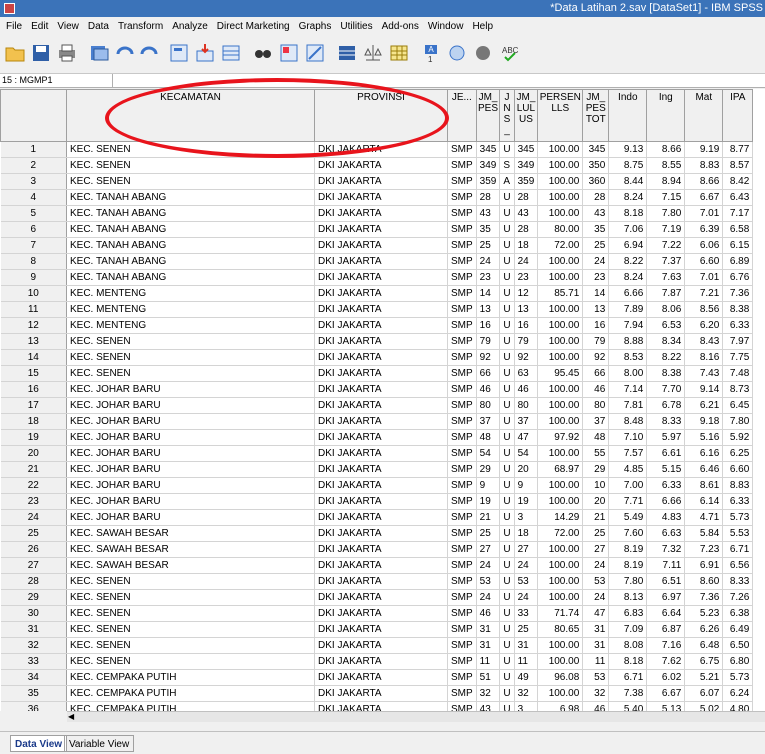  What do you see at coordinates (33, 706) in the screenshot?
I see `row-number: 36` at bounding box center [33, 706].